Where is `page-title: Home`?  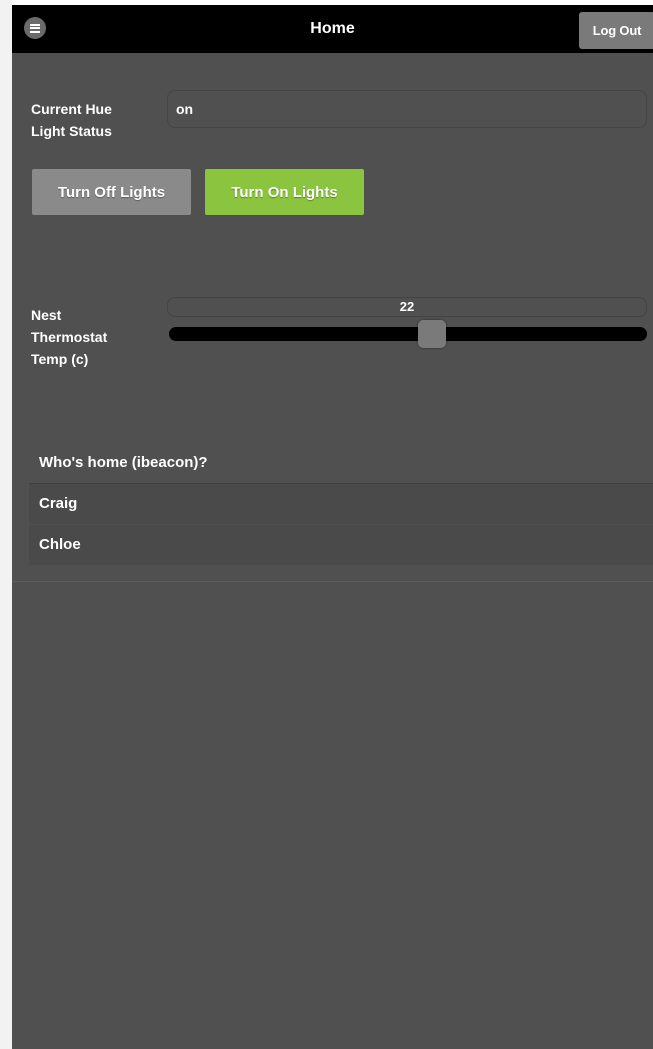 page-title: Home is located at coordinates (332, 28).